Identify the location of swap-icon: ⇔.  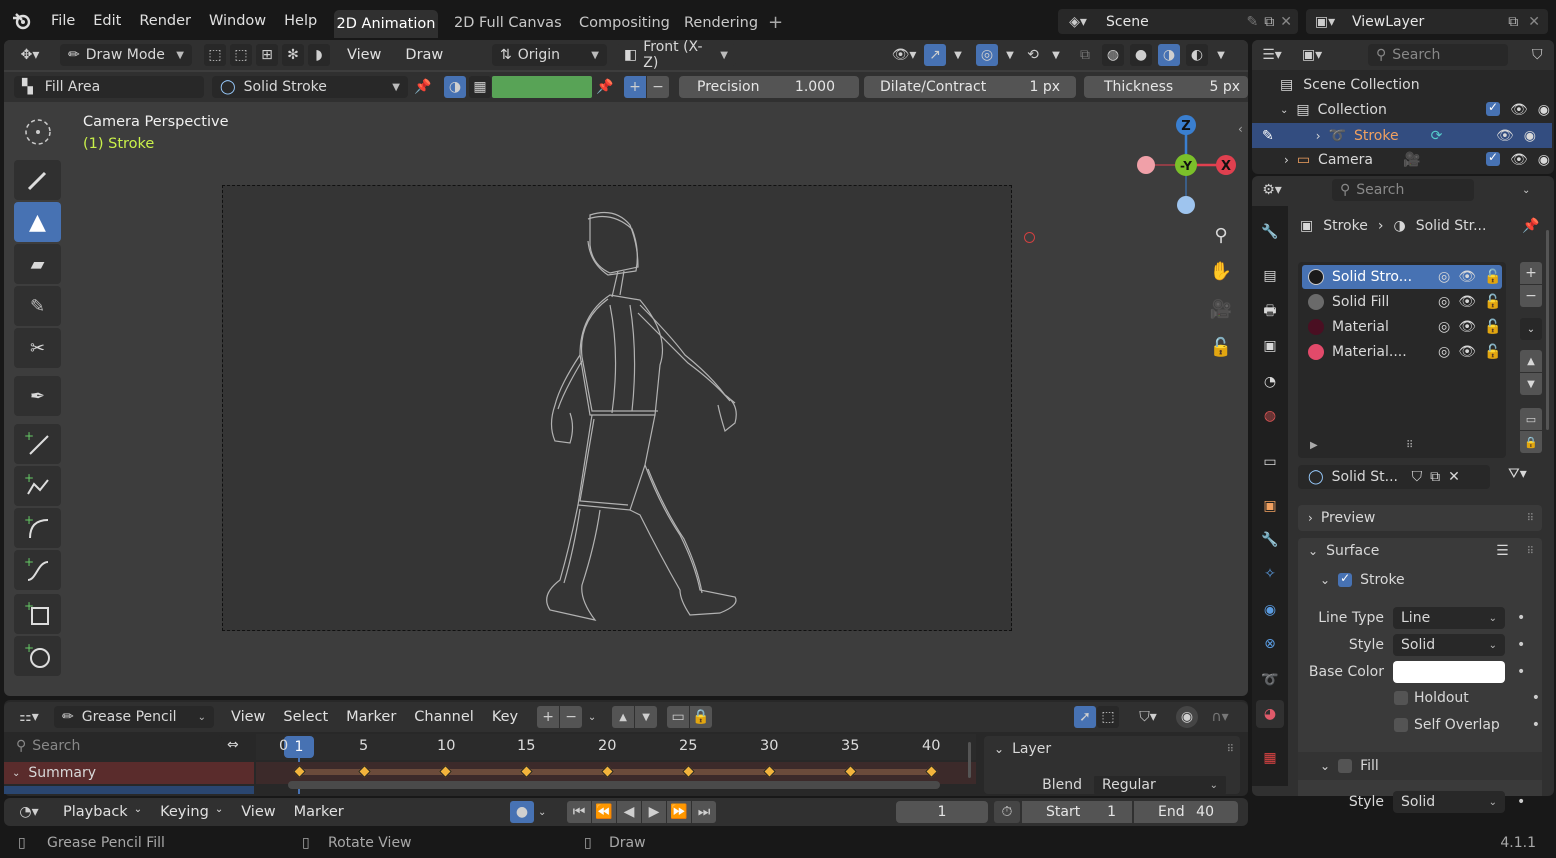
(233, 745).